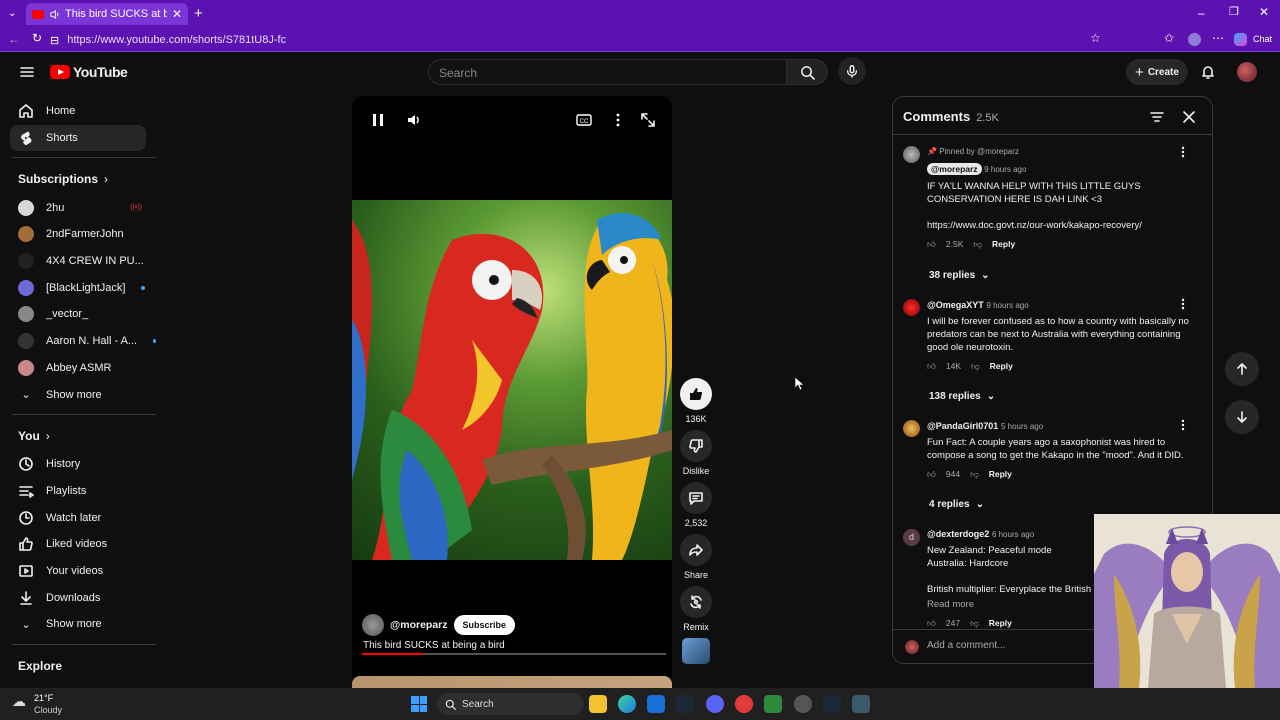 The width and height of the screenshot is (1280, 720). I want to click on restore-icon: ❐, so click(1234, 11).